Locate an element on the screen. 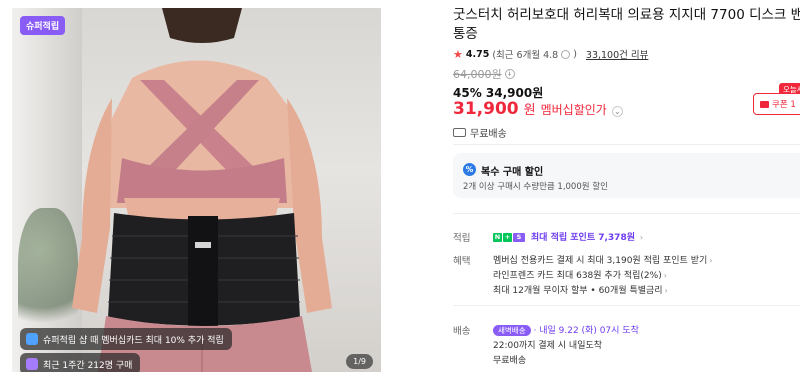 The image size is (800, 372). plus-icon: + is located at coordinates (507, 237).